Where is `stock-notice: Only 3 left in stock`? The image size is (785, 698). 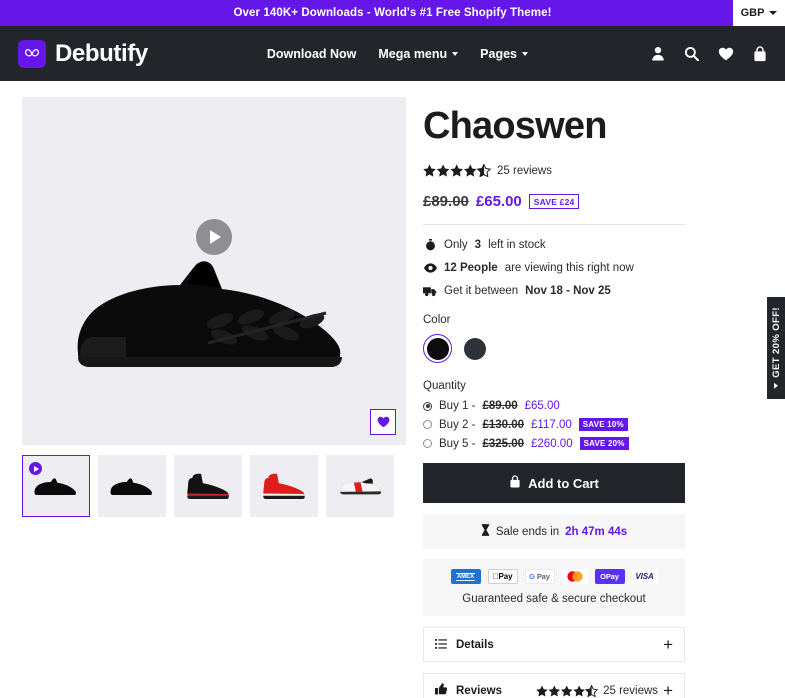
stock-notice: Only 3 left in stock is located at coordinates (554, 245).